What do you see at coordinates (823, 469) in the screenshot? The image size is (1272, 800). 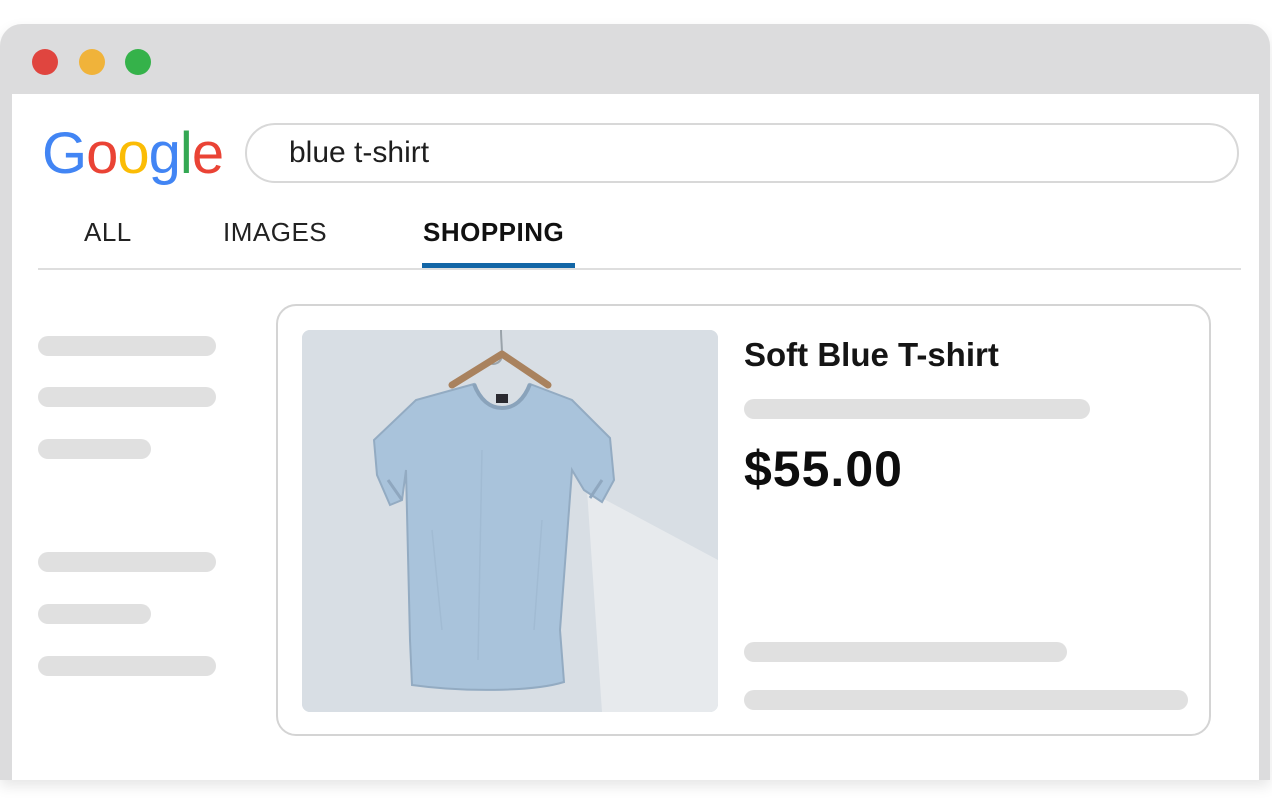 I see `product-price: $55.00` at bounding box center [823, 469].